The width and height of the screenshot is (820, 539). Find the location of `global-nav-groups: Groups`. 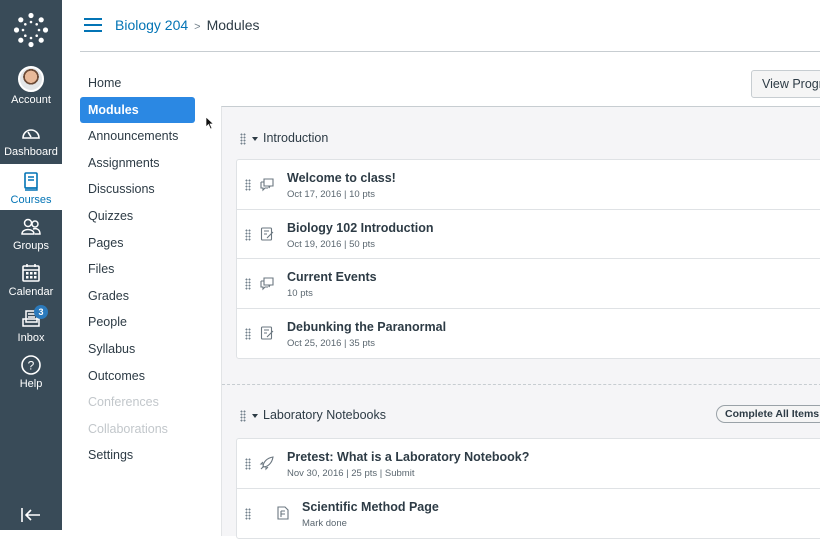

global-nav-groups: Groups is located at coordinates (31, 236).